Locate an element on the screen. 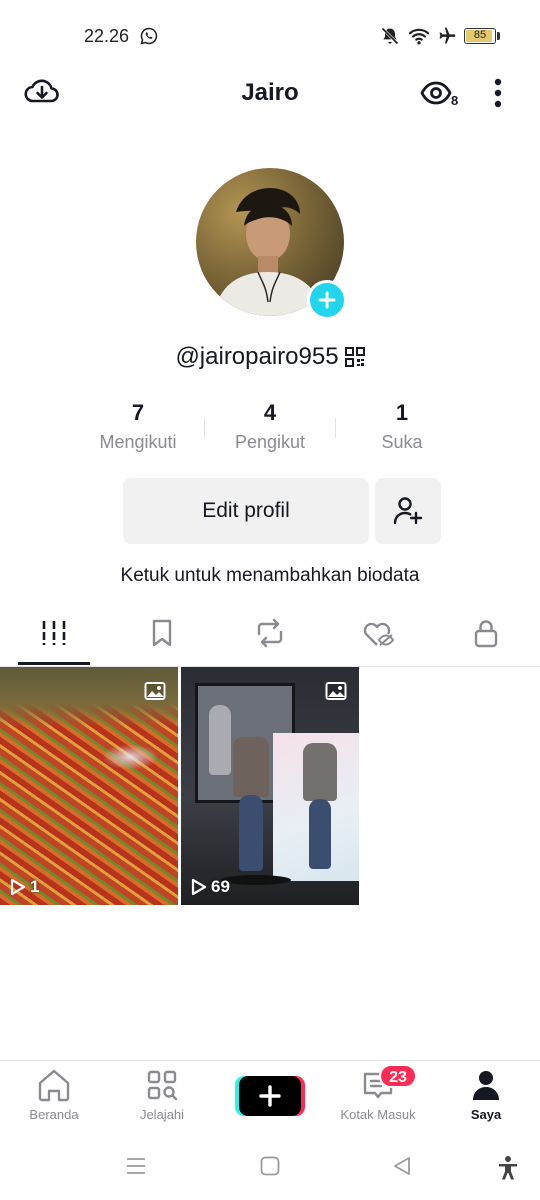 The image size is (540, 1200). tab-private is located at coordinates (486, 639).